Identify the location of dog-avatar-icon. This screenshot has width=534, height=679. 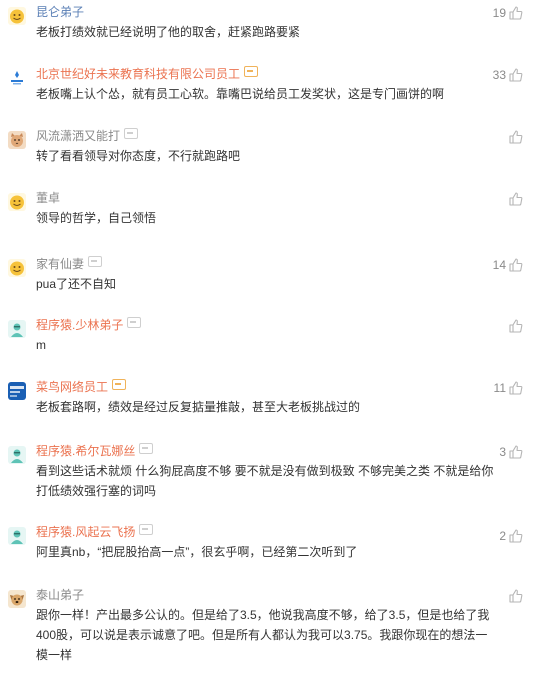
(17, 599).